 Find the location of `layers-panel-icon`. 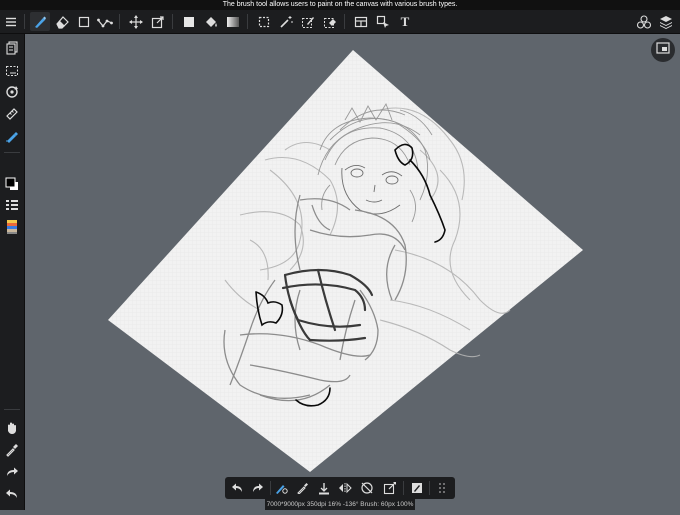

layers-panel-icon is located at coordinates (12, 48).